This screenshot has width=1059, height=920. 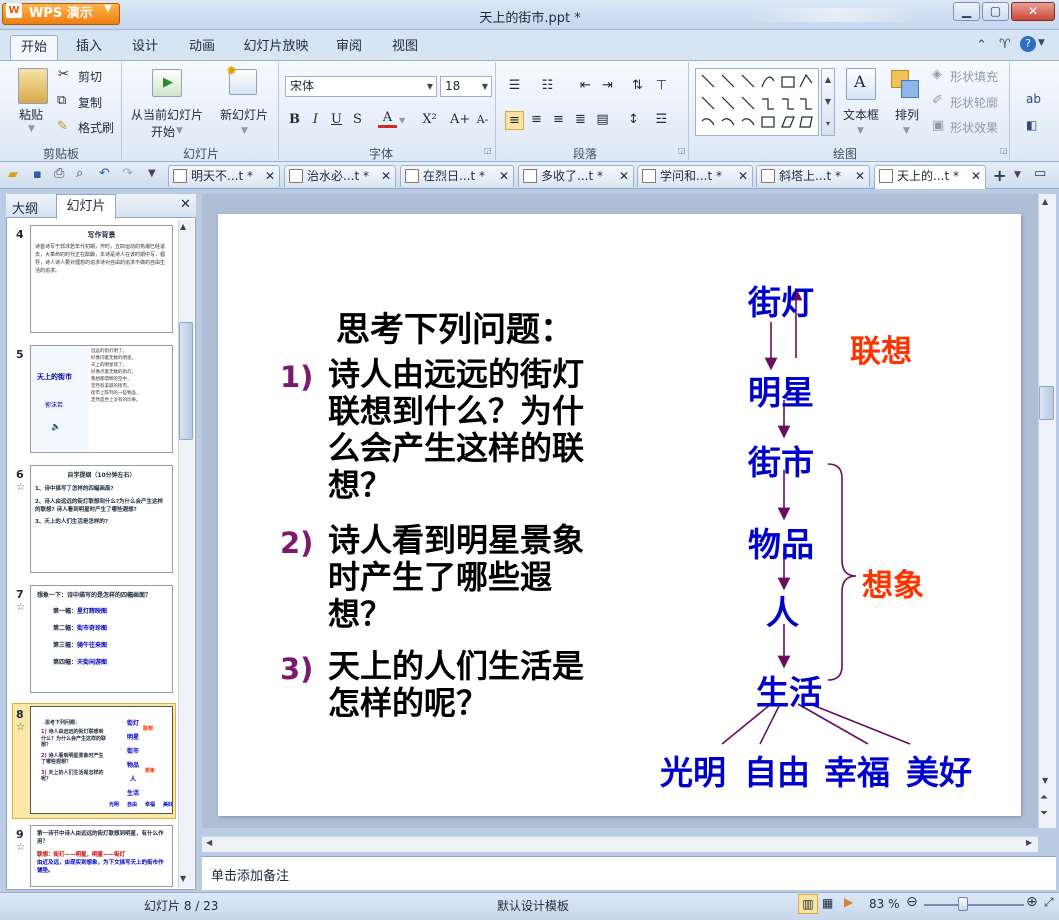 What do you see at coordinates (1040, 173) in the screenshot?
I see `window-layout-icon: ▭` at bounding box center [1040, 173].